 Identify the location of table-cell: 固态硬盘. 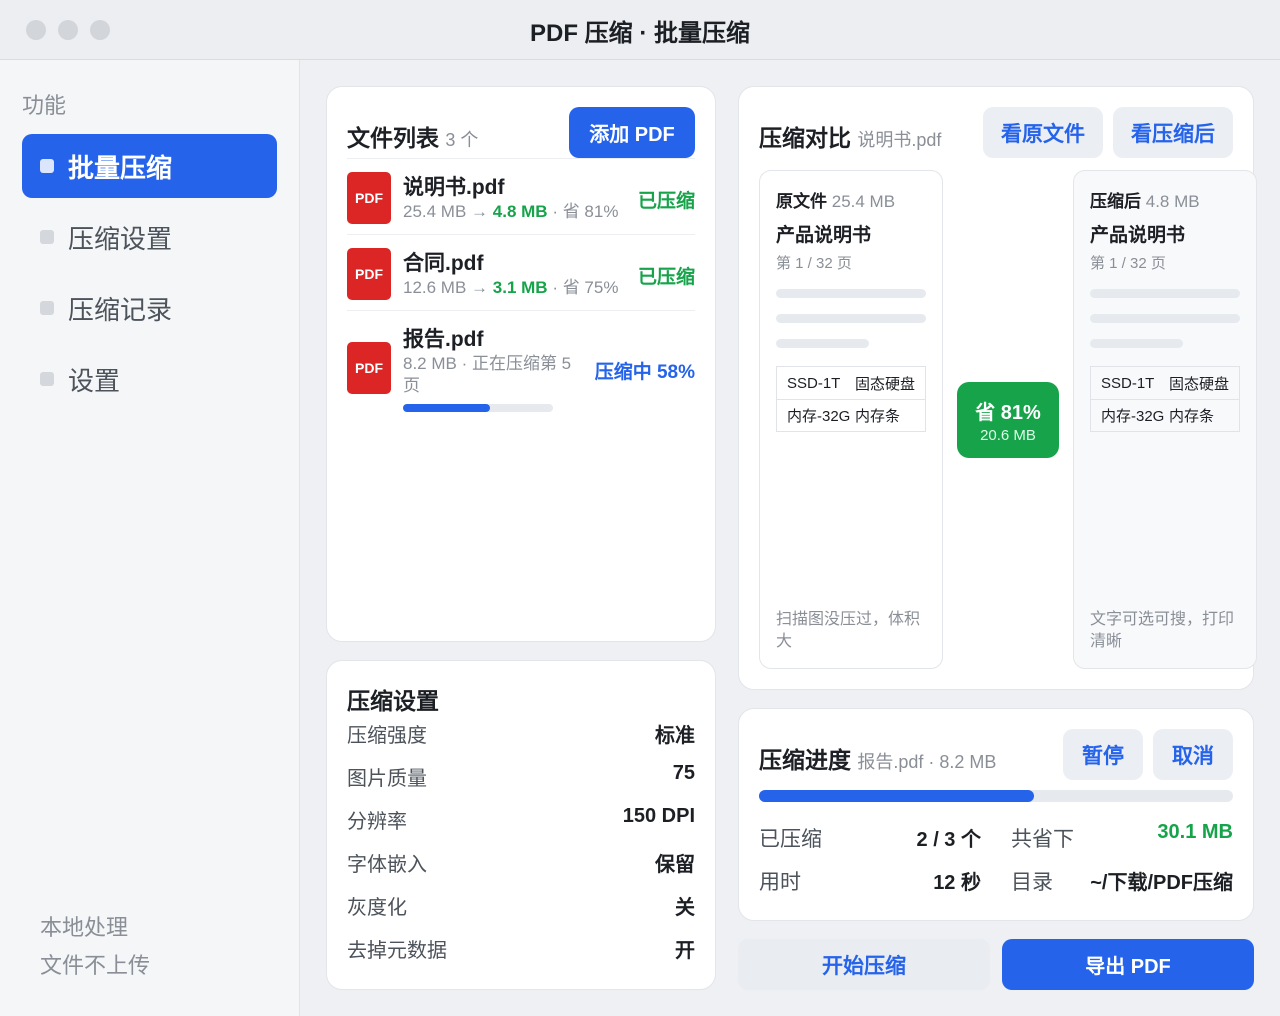
(1199, 384).